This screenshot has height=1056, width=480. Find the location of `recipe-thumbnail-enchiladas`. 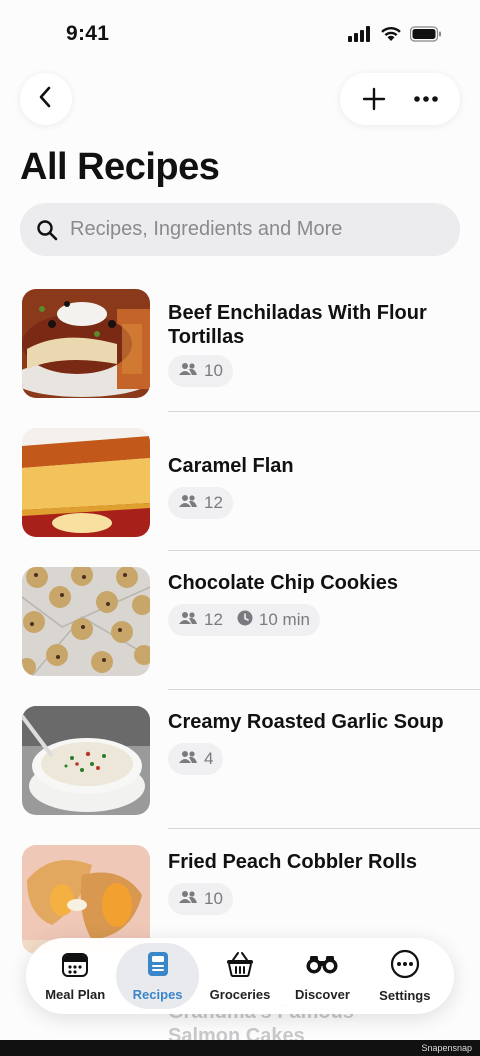

recipe-thumbnail-enchiladas is located at coordinates (86, 343).